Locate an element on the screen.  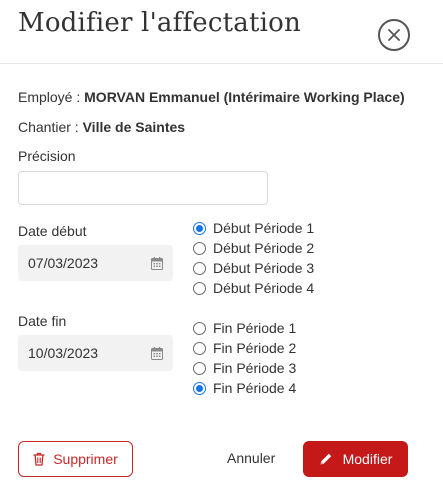
date-fin-input: 10/03/2023 is located at coordinates (95, 353).